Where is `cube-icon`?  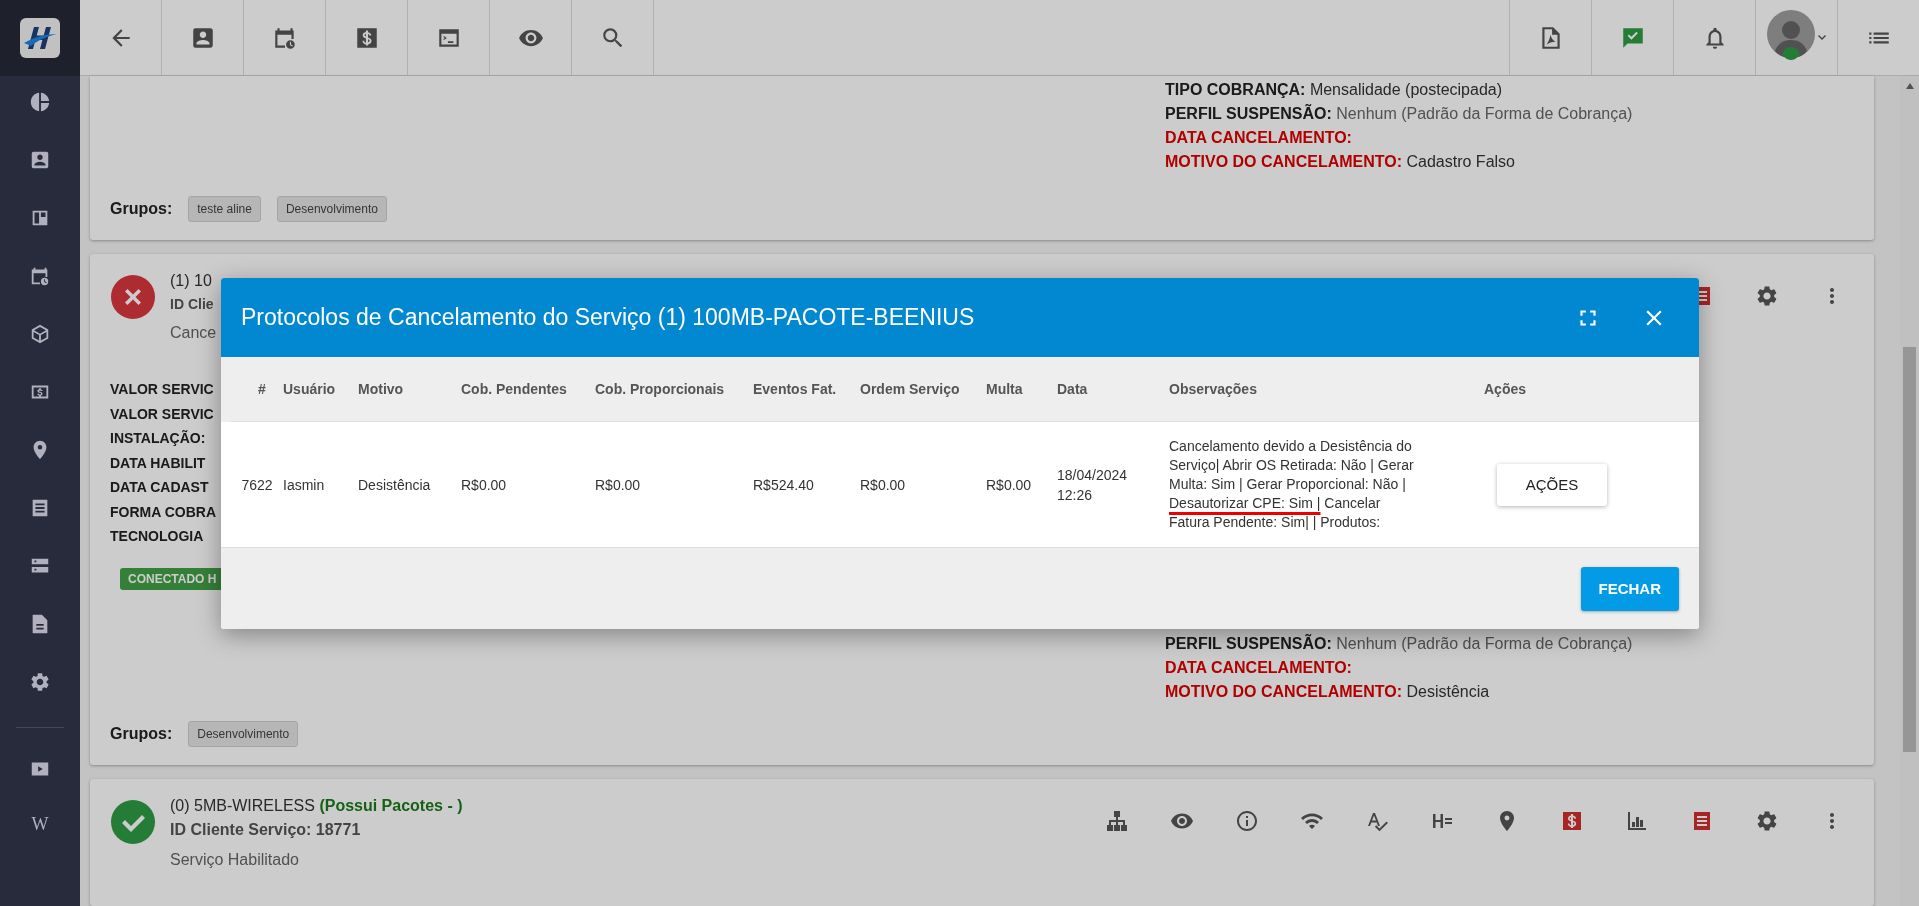 cube-icon is located at coordinates (40, 334).